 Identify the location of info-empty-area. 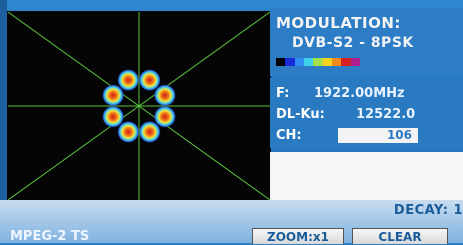
(366, 178).